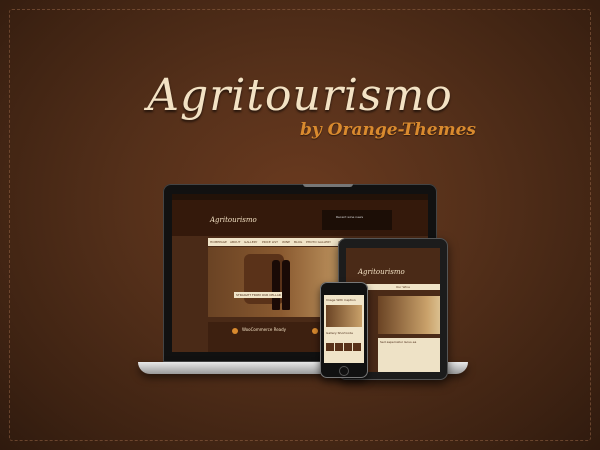 This screenshot has width=600, height=450. Describe the element at coordinates (339, 333) in the screenshot. I see `phone-gallery-label: Gallery Shortcode` at that location.